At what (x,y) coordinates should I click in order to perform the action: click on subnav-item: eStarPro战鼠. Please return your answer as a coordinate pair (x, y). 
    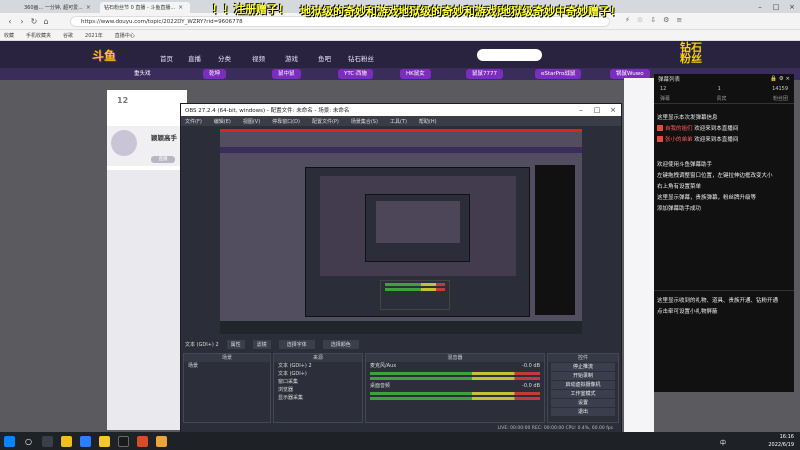
    Looking at the image, I should click on (558, 74).